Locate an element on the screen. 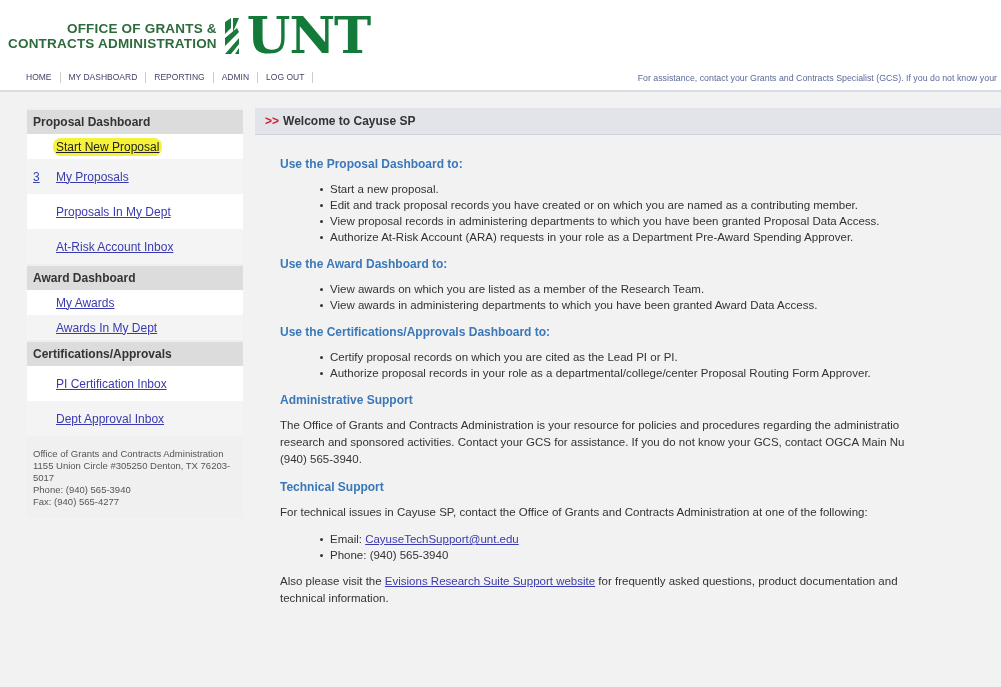  nav-link: MY DASHBOARD is located at coordinates (103, 77).